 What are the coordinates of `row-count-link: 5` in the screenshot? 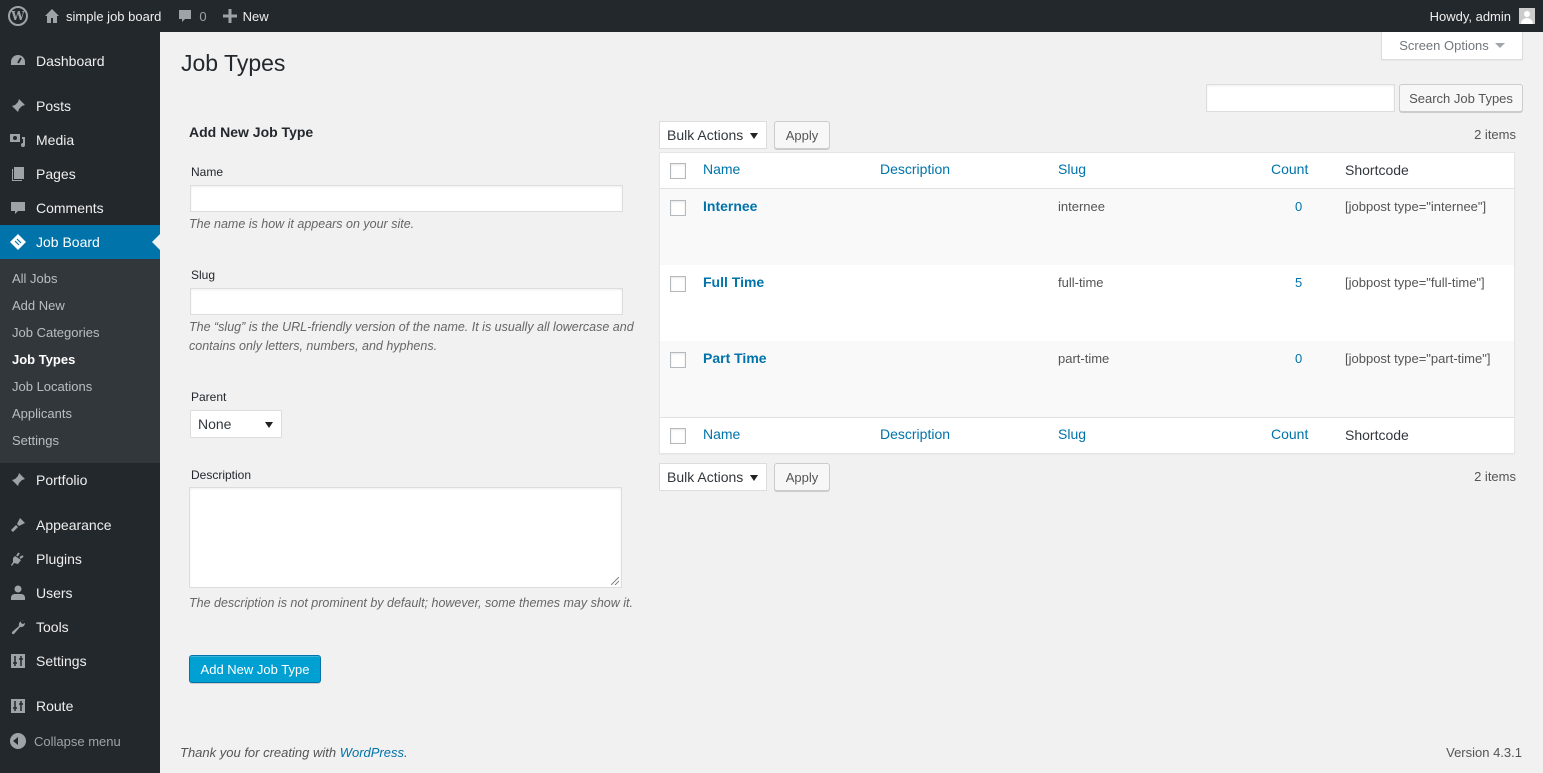 It's located at (1298, 282).